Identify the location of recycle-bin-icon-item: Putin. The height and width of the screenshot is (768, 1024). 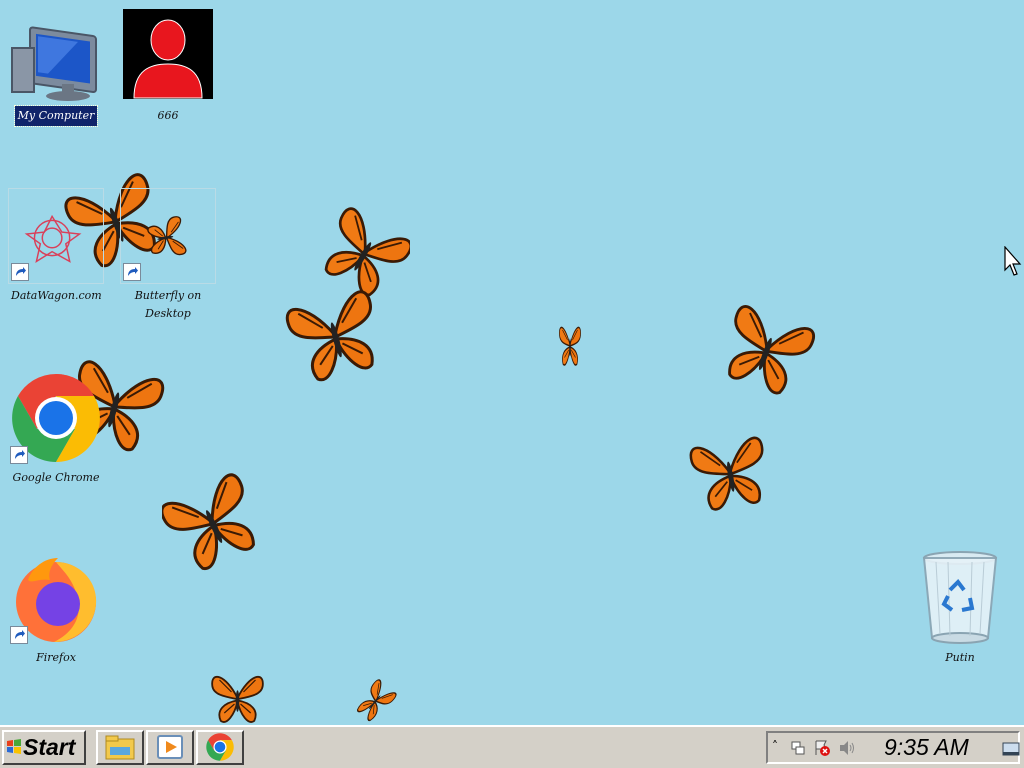
(960, 609).